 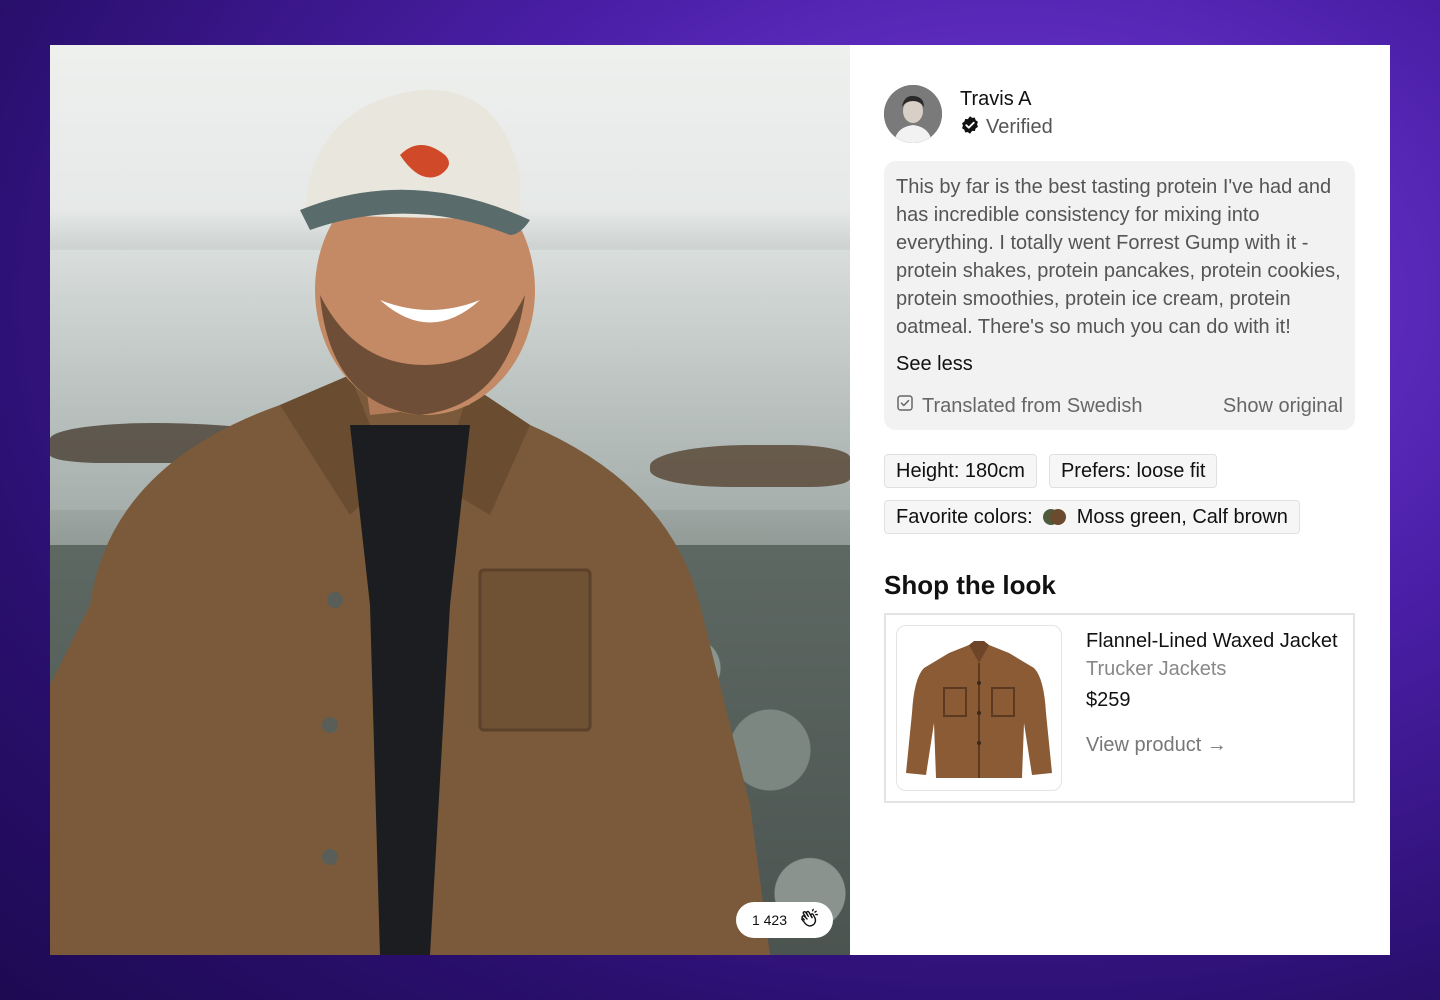 I want to click on jacket-product-image, so click(x=979, y=709).